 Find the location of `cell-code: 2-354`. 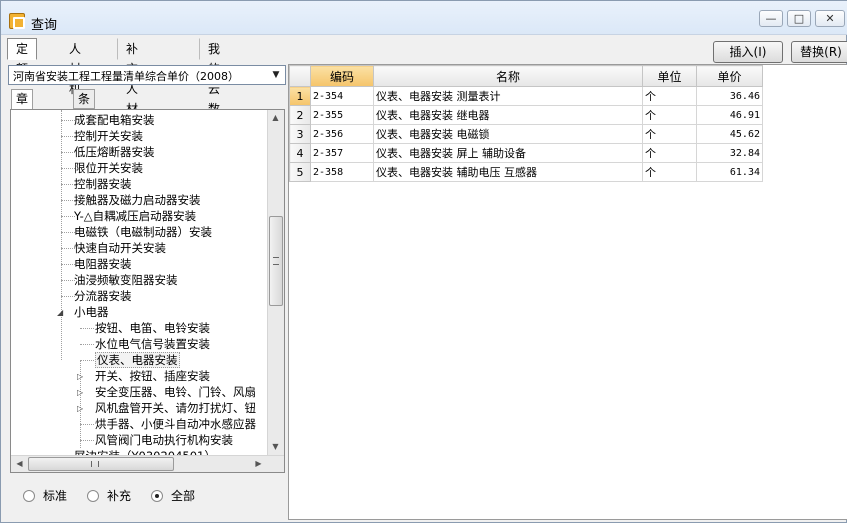

cell-code: 2-354 is located at coordinates (342, 96).